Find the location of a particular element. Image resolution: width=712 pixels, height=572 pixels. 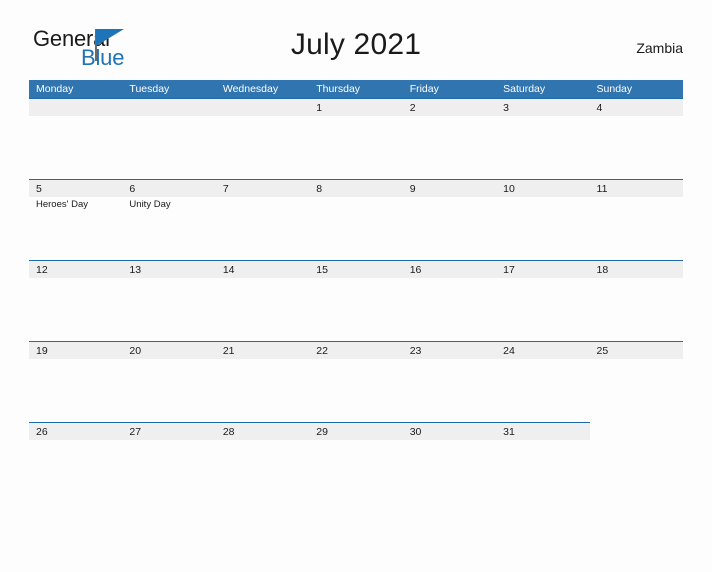

day-cell-2: 2 is located at coordinates (449, 138).